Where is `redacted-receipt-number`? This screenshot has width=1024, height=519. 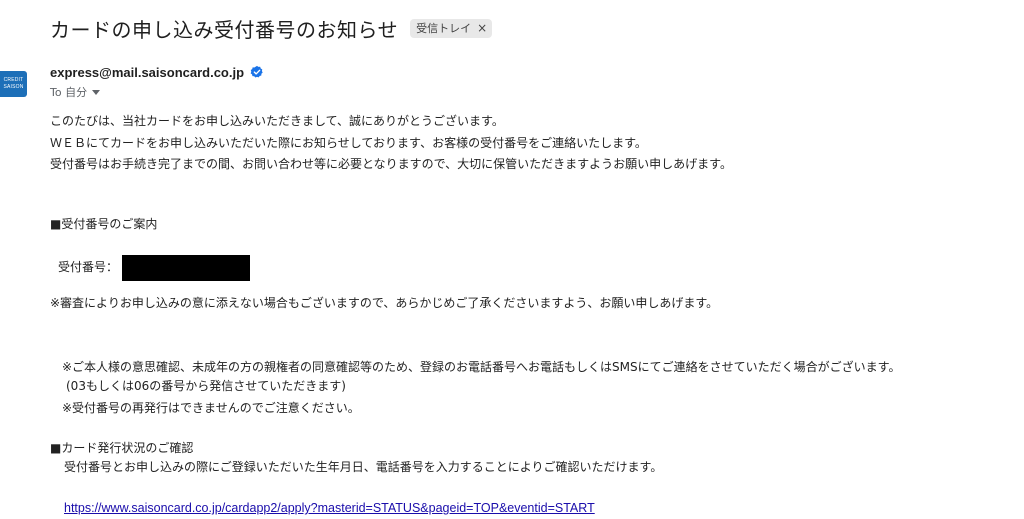
redacted-receipt-number is located at coordinates (186, 267).